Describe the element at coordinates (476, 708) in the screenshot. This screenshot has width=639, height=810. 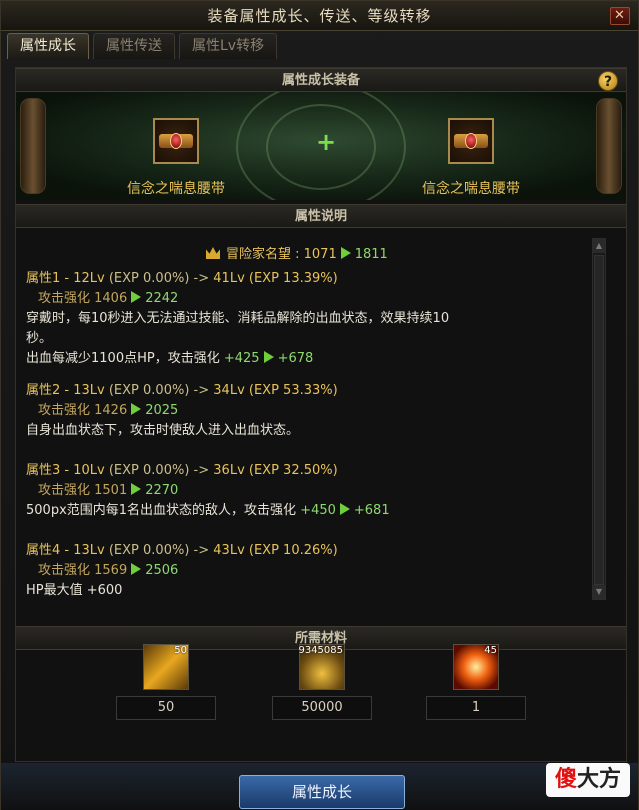
I see `material-quantity: 1` at that location.